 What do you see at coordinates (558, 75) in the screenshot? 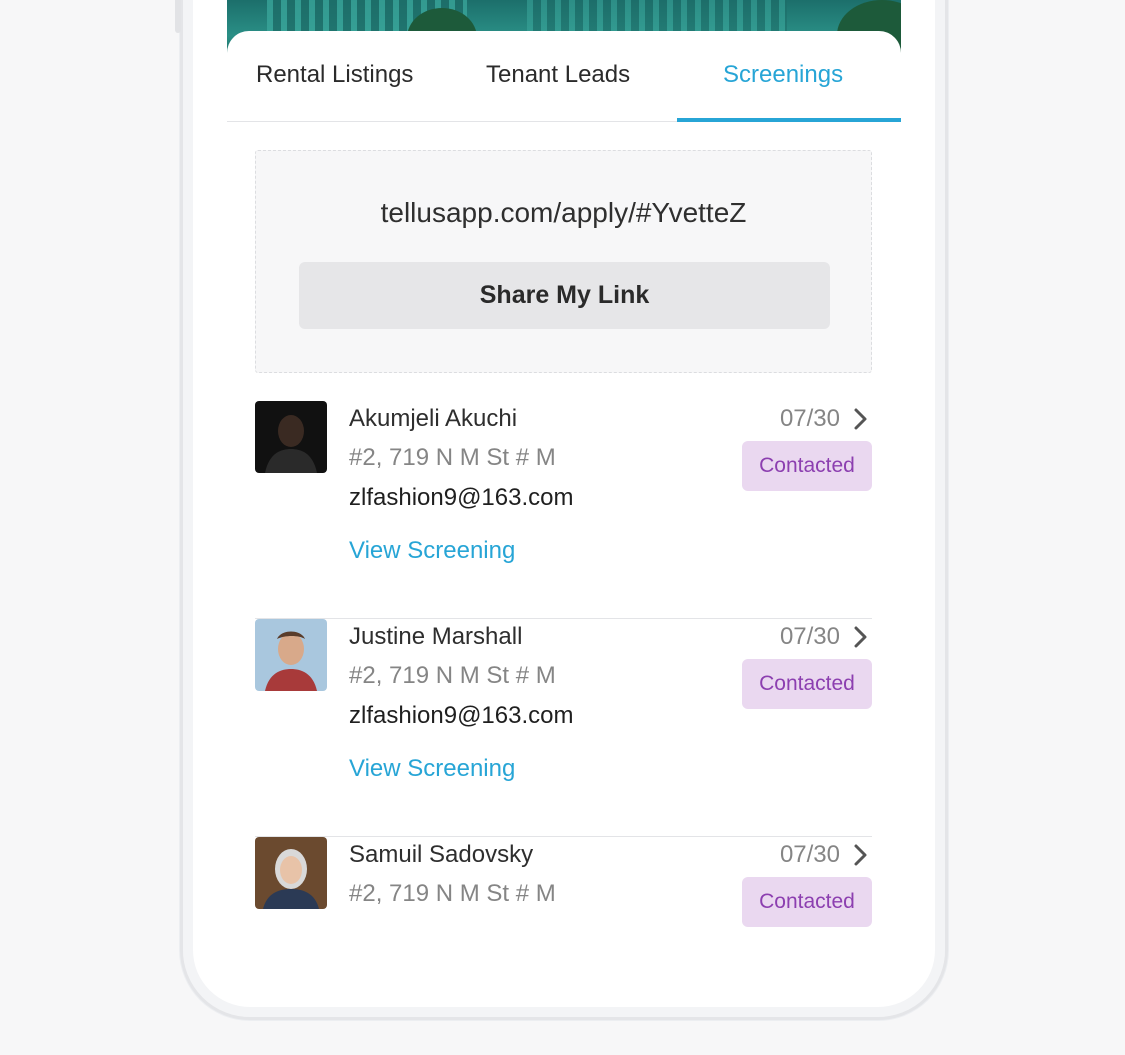
I see `tab-tenant-leads: Tenant Leads` at bounding box center [558, 75].